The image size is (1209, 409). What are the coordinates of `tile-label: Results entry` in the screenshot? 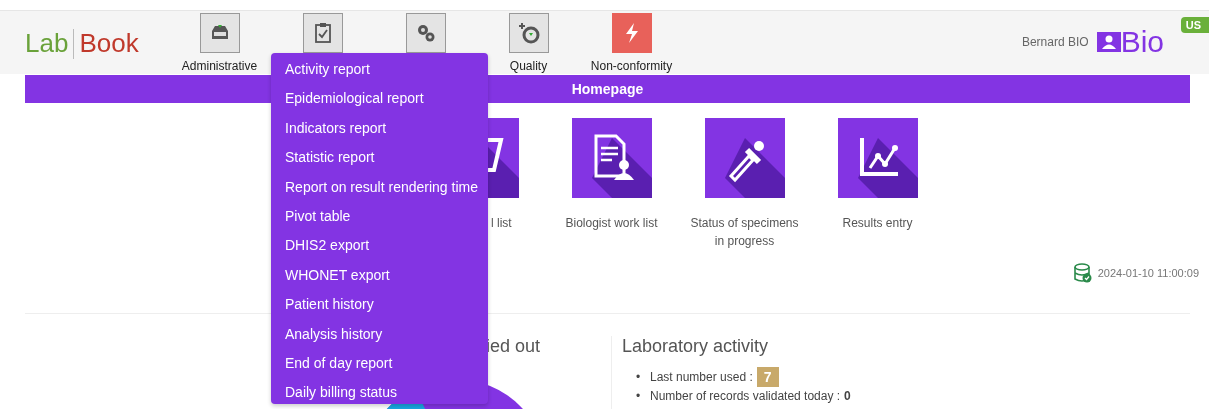 It's located at (877, 223).